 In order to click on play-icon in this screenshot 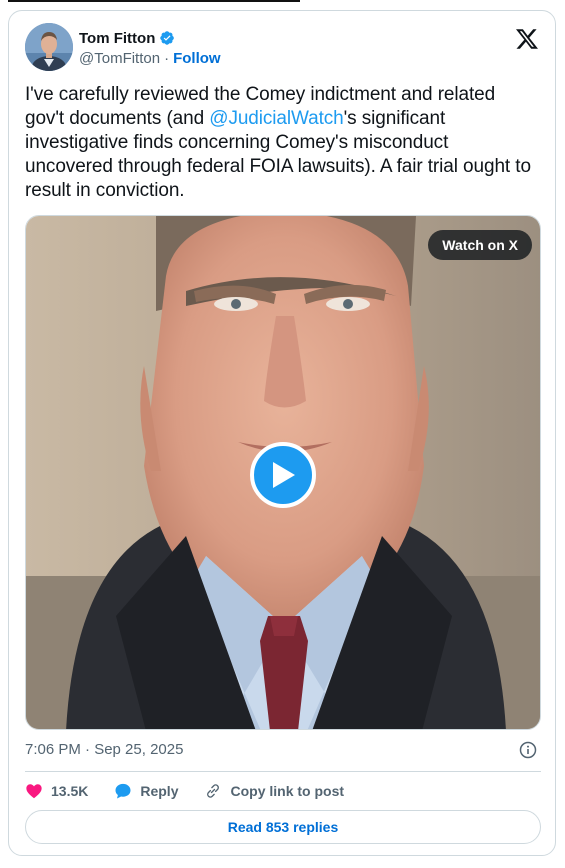, I will do `click(284, 475)`.